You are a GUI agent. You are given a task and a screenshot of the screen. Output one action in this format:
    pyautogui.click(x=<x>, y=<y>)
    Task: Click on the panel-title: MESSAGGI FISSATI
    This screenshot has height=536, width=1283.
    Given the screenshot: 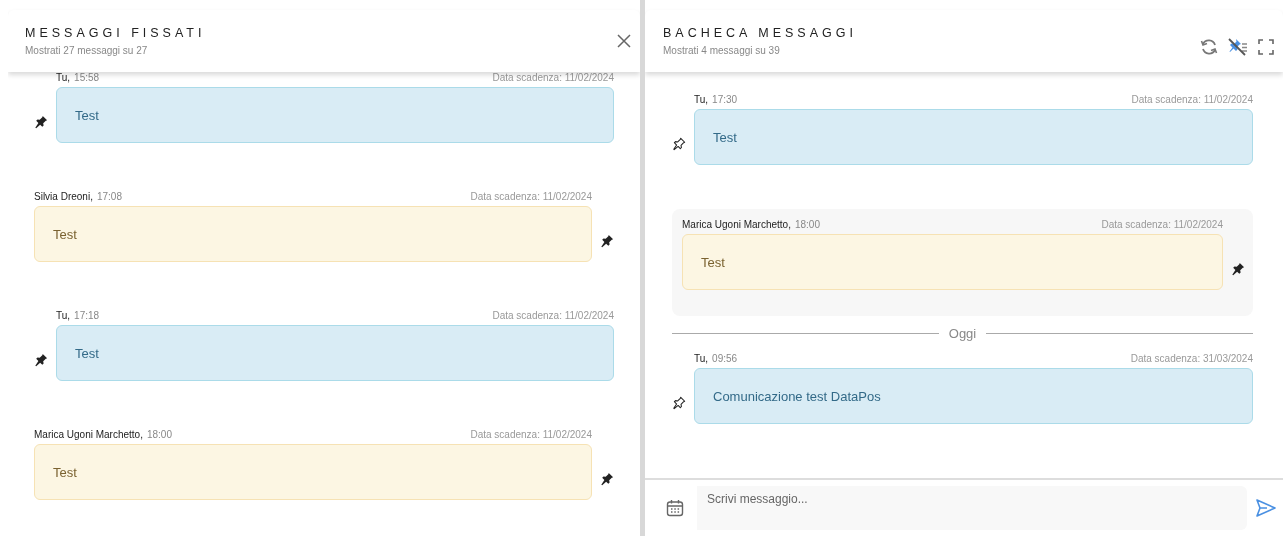 What is the action you would take?
    pyautogui.click(x=115, y=33)
    